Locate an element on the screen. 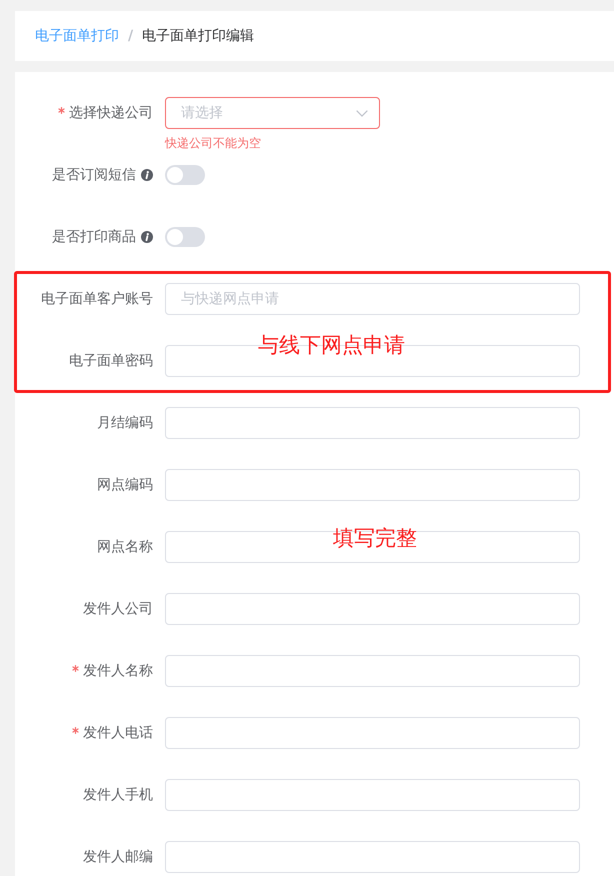  field-label: 发件人手机 is located at coordinates (118, 795).